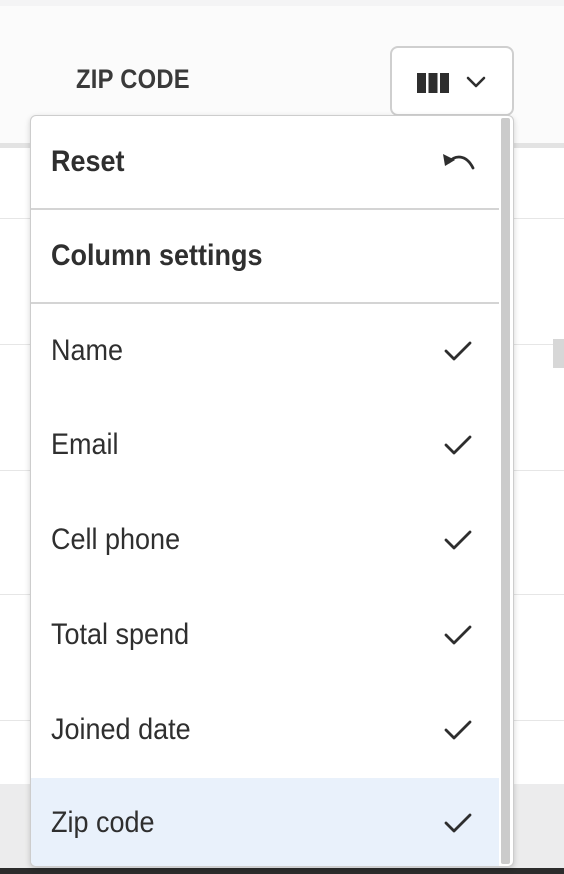 The image size is (564, 874). I want to click on column-settings-button, so click(452, 81).